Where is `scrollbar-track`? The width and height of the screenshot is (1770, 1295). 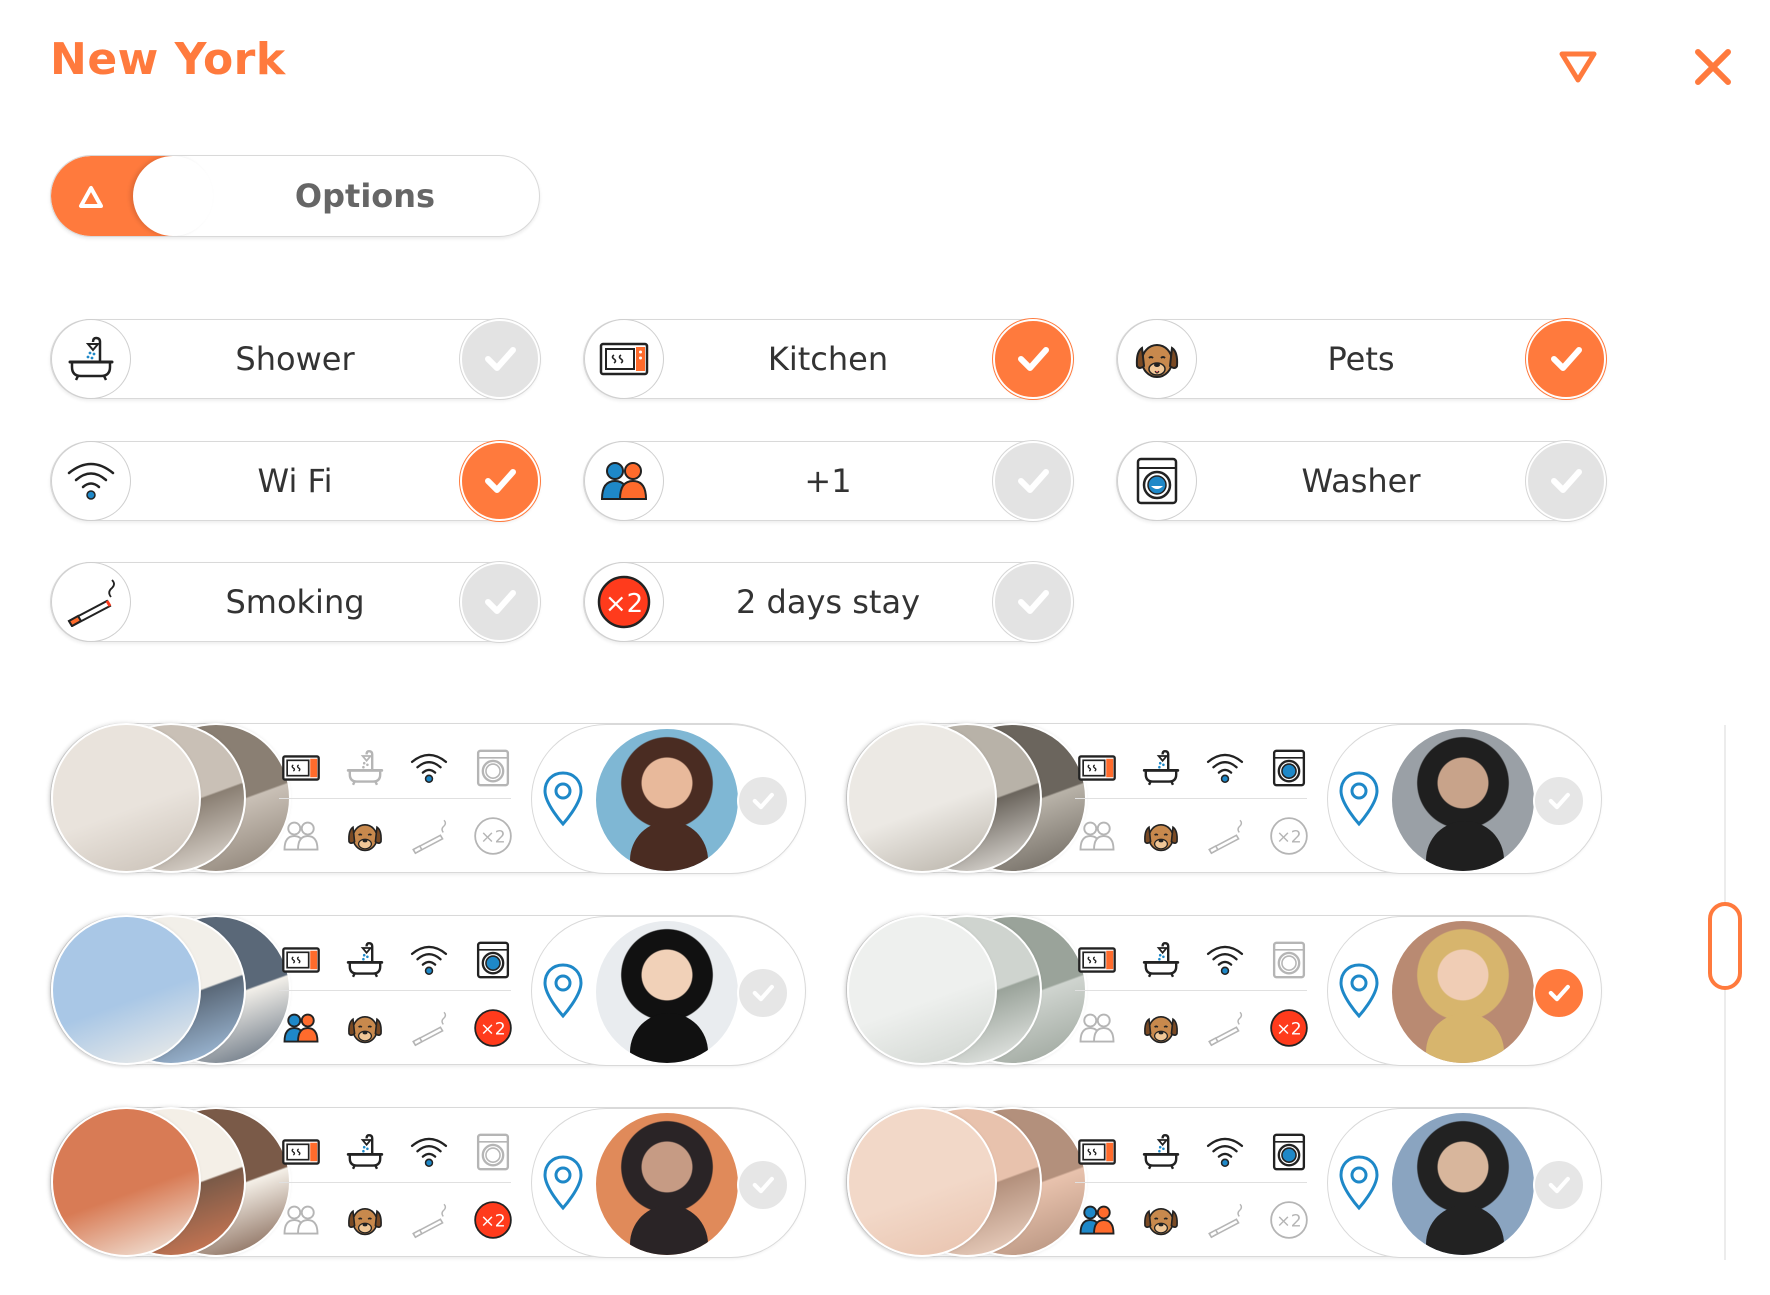
scrollbar-track is located at coordinates (1725, 992).